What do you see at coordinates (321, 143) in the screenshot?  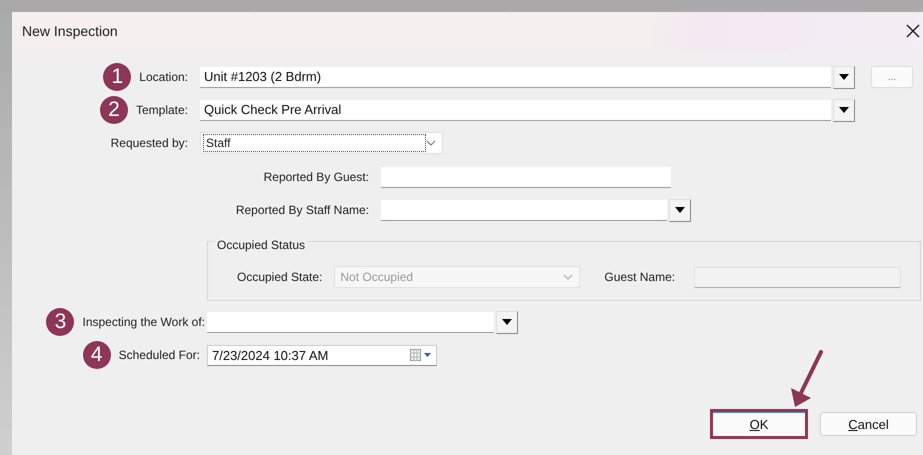 I see `select-field: Staff` at bounding box center [321, 143].